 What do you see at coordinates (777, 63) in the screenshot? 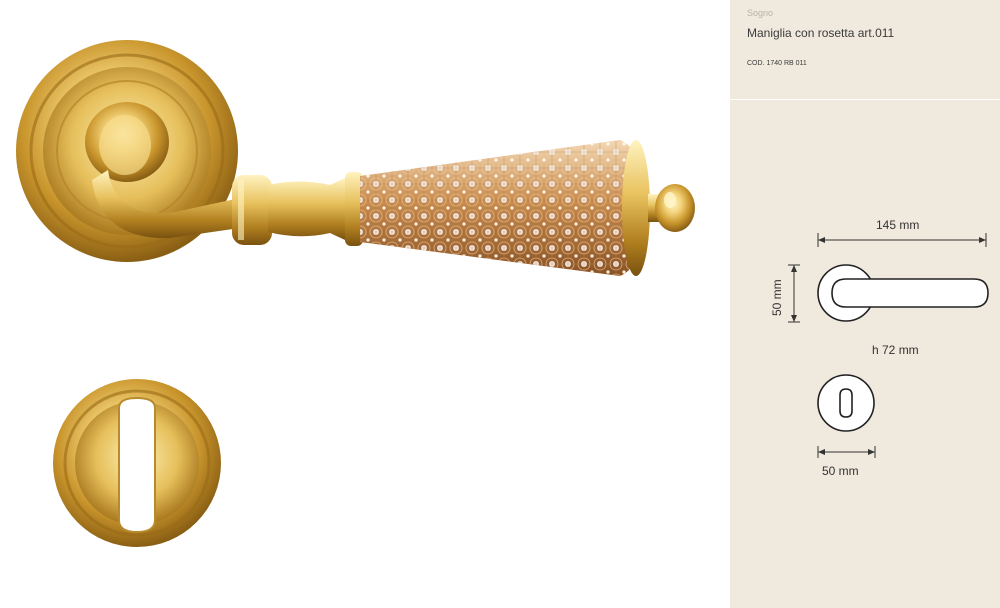
I see `product-code: COD. 1740 RB 011` at bounding box center [777, 63].